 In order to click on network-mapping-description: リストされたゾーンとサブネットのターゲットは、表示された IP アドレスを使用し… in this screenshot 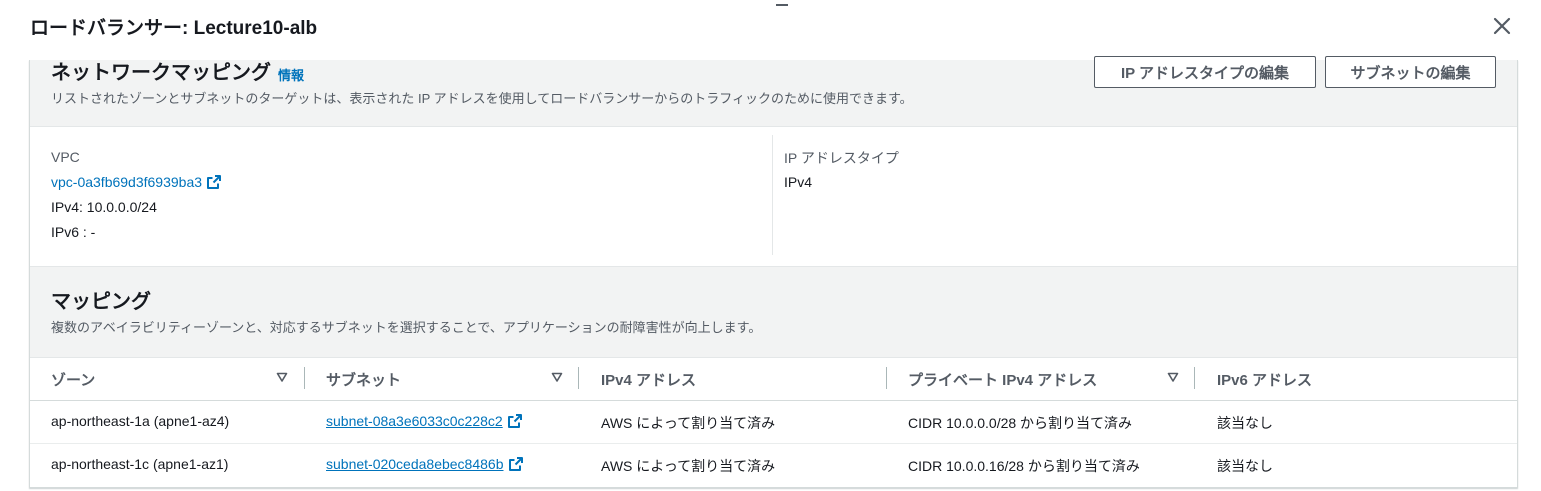, I will do `click(482, 98)`.